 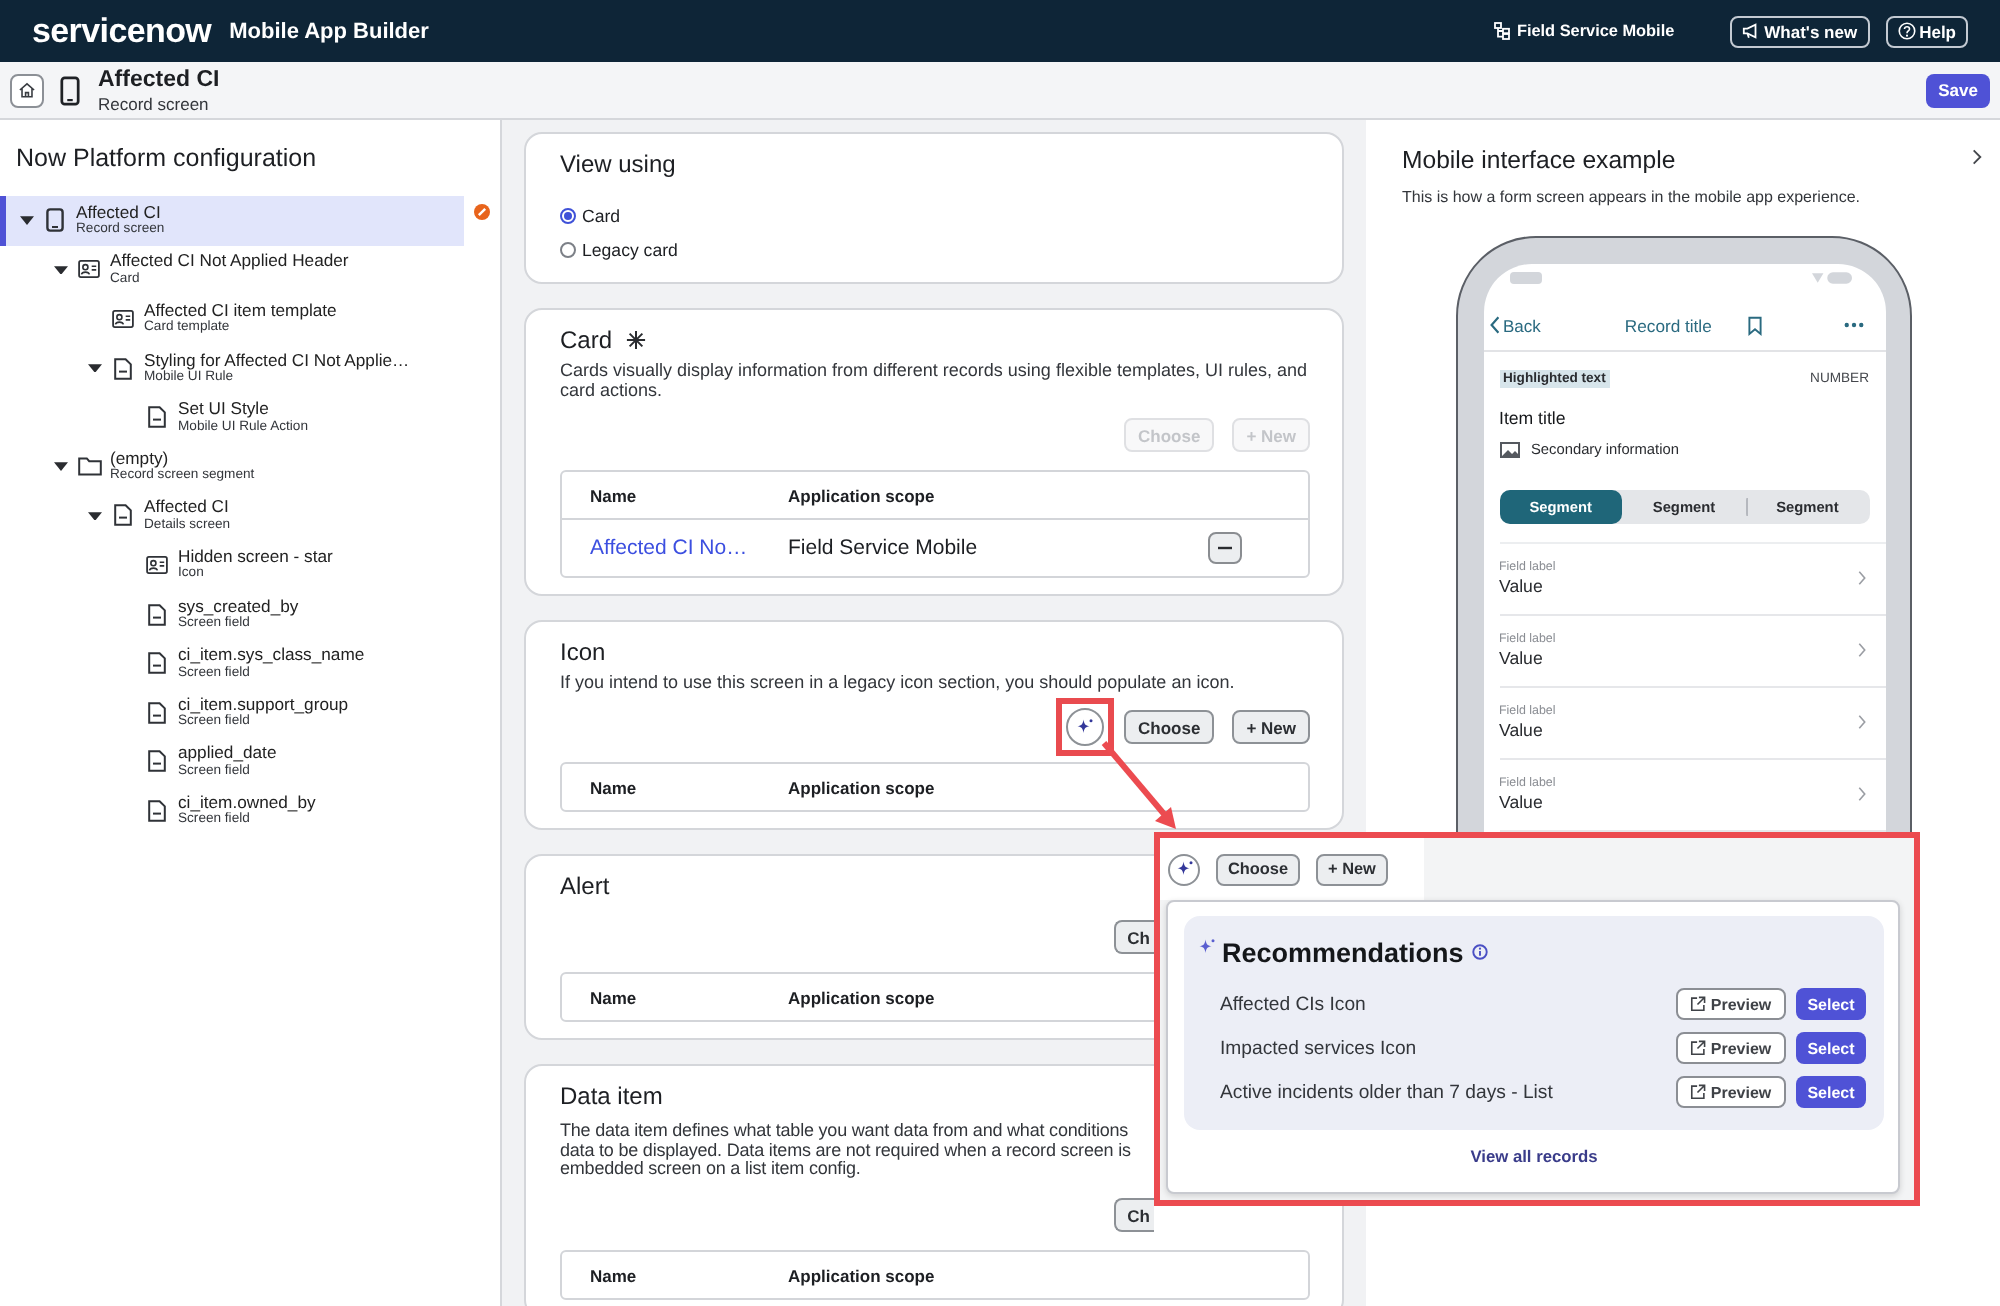 What do you see at coordinates (1754, 325) in the screenshot?
I see `bookmark-icon` at bounding box center [1754, 325].